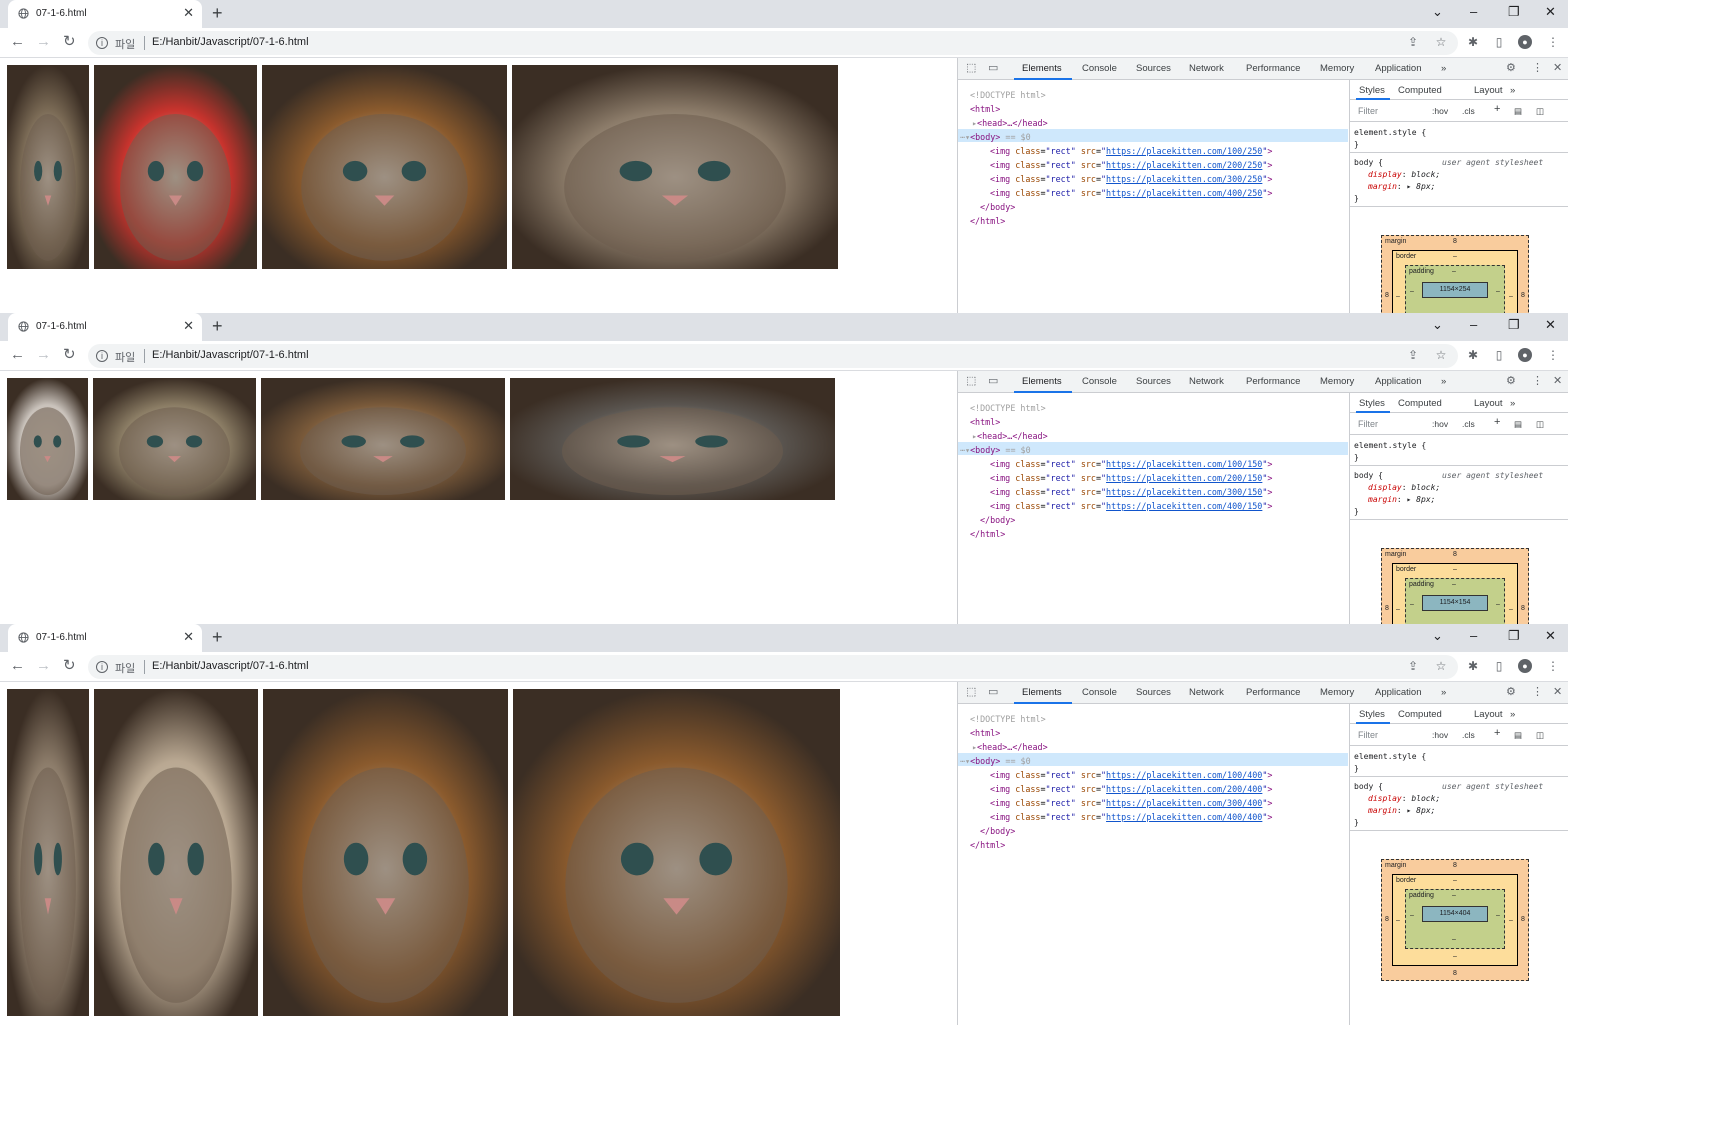  What do you see at coordinates (1540, 424) in the screenshot?
I see `sidebar-toggle-icon: ◫` at bounding box center [1540, 424].